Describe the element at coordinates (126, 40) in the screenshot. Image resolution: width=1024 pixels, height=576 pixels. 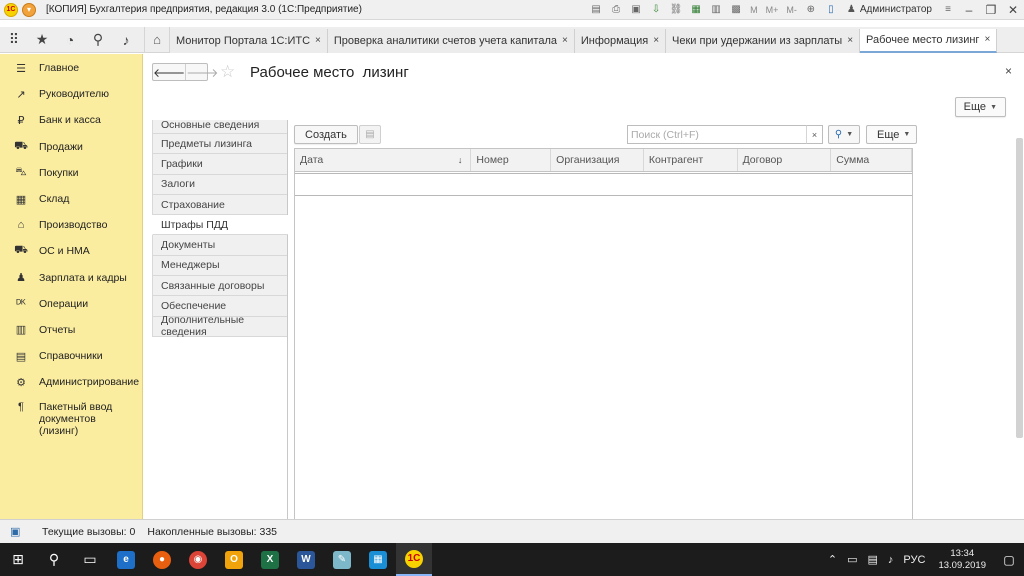
I see `bell-icon: ♪` at that location.